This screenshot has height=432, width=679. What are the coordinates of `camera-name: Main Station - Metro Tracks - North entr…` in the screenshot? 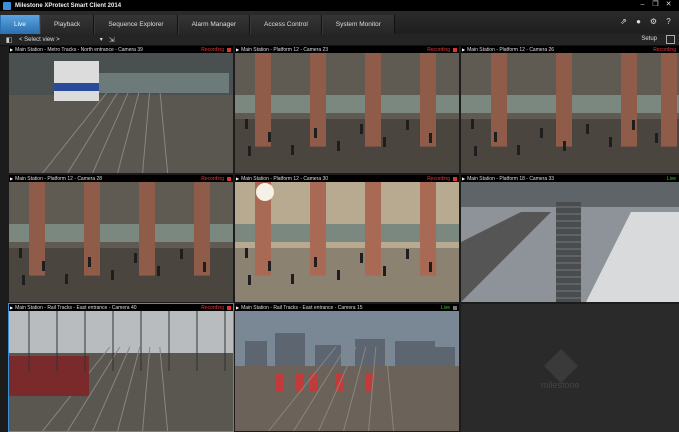 It's located at (79, 49).